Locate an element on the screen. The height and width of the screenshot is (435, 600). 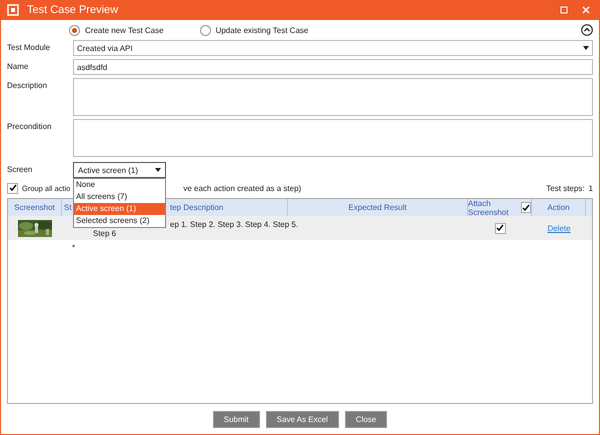
dialog-button: Save As Excel is located at coordinates (302, 419).